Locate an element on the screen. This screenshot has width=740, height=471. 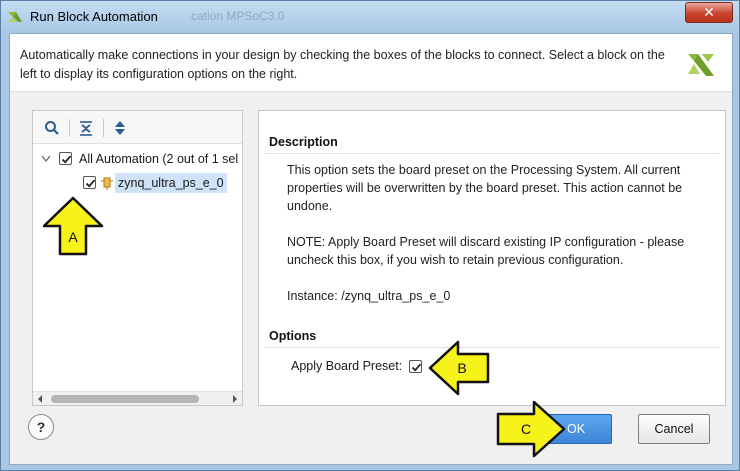
apply-board-preset-label: Apply Board Preset: is located at coordinates (347, 366).